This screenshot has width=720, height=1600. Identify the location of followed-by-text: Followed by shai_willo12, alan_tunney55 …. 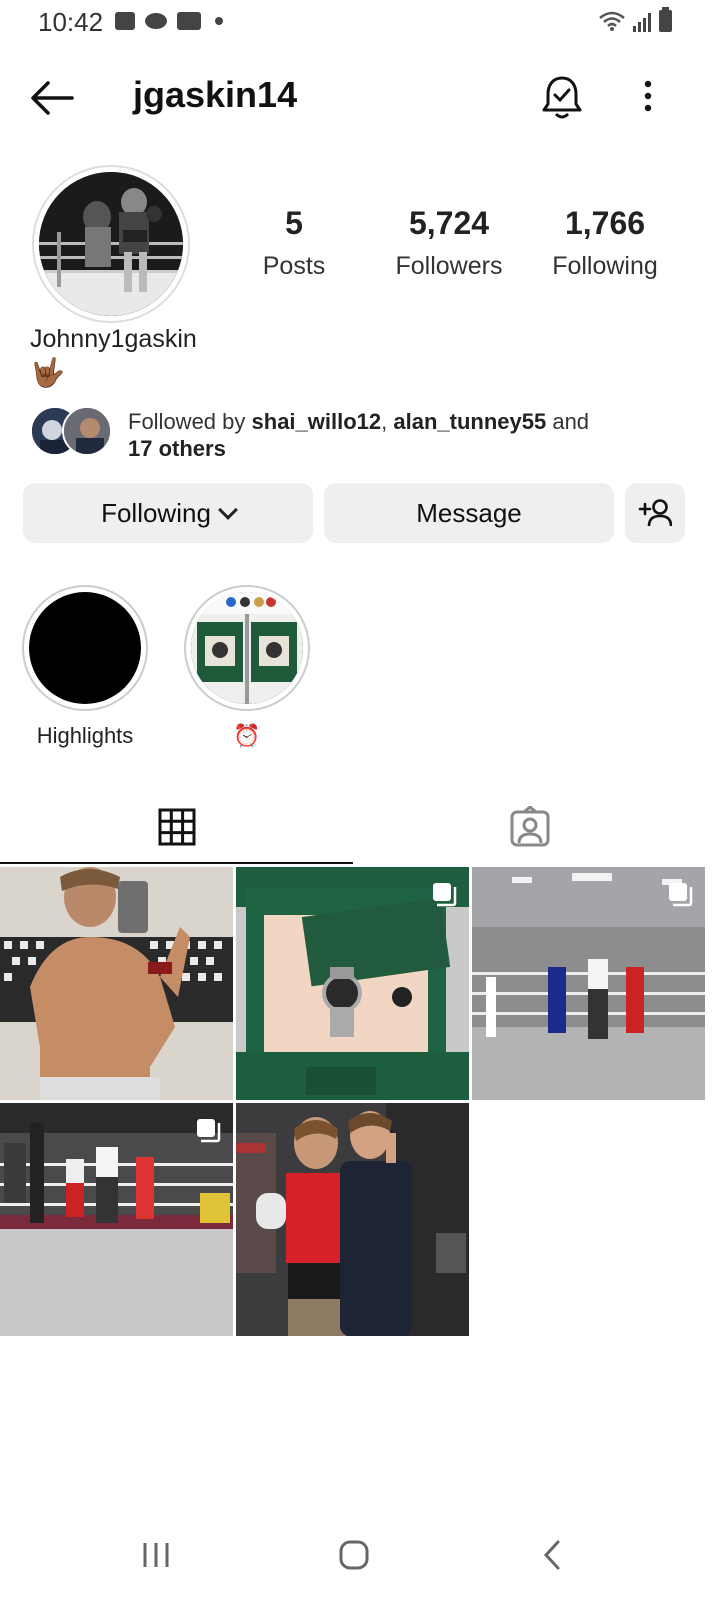
(388, 435).